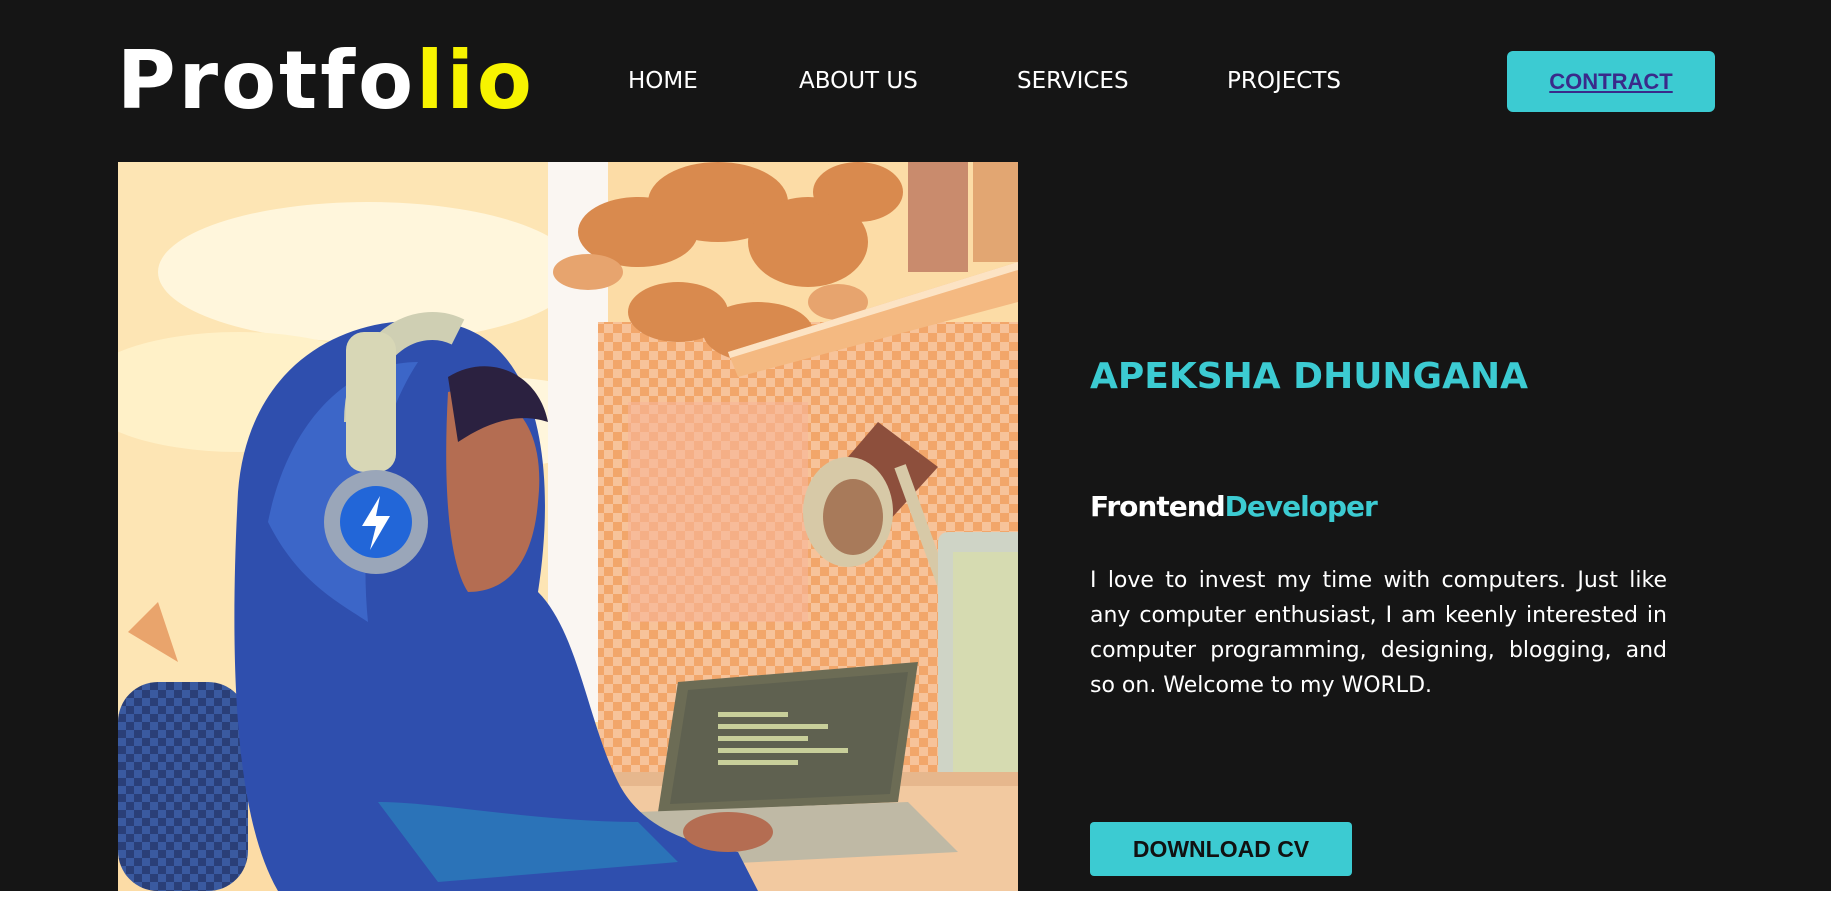 This screenshot has height=897, width=1831. I want to click on nav-about-us: ABOUT US, so click(858, 81).